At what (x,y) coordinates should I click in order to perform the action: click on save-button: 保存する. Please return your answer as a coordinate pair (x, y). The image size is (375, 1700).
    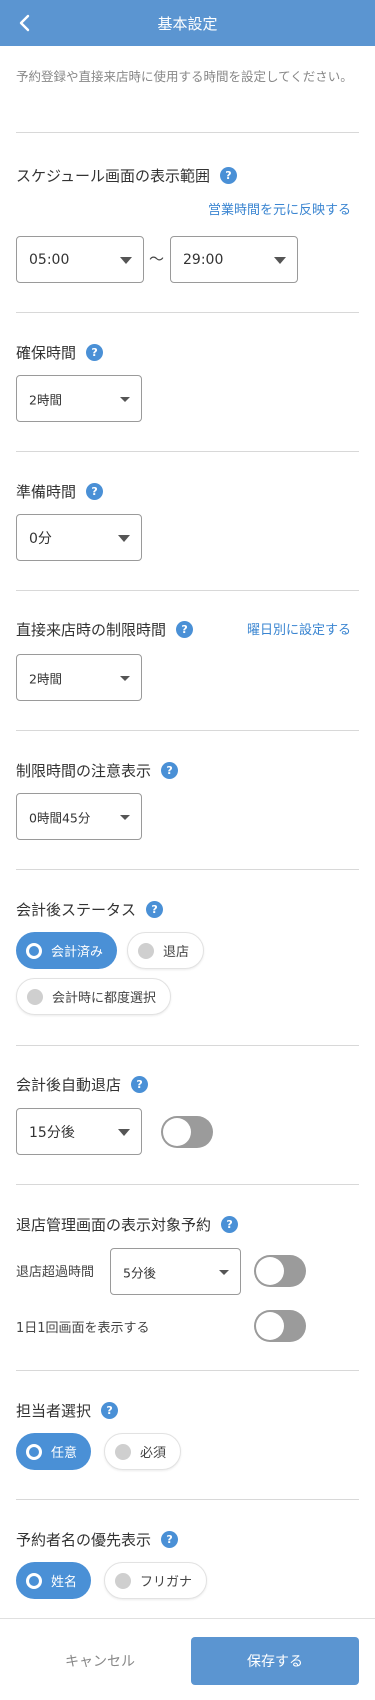
    Looking at the image, I should click on (275, 1661).